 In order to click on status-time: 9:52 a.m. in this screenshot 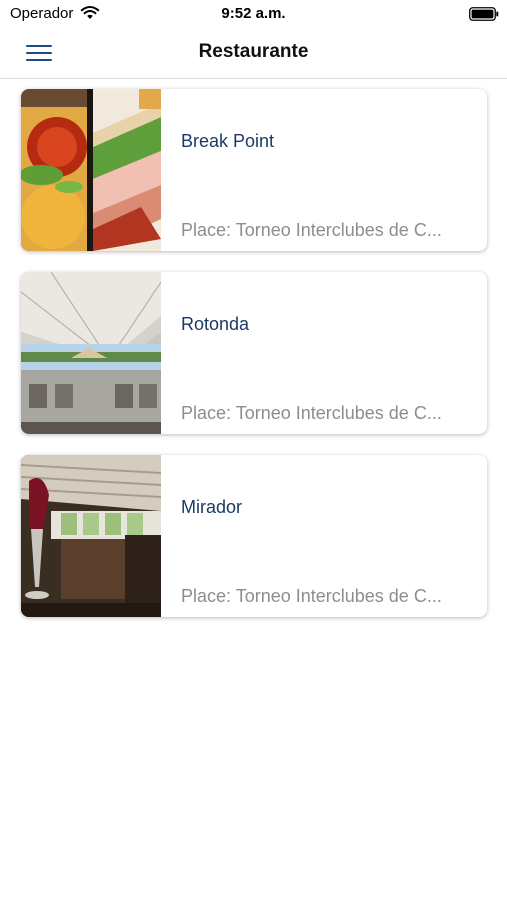, I will do `click(253, 13)`.